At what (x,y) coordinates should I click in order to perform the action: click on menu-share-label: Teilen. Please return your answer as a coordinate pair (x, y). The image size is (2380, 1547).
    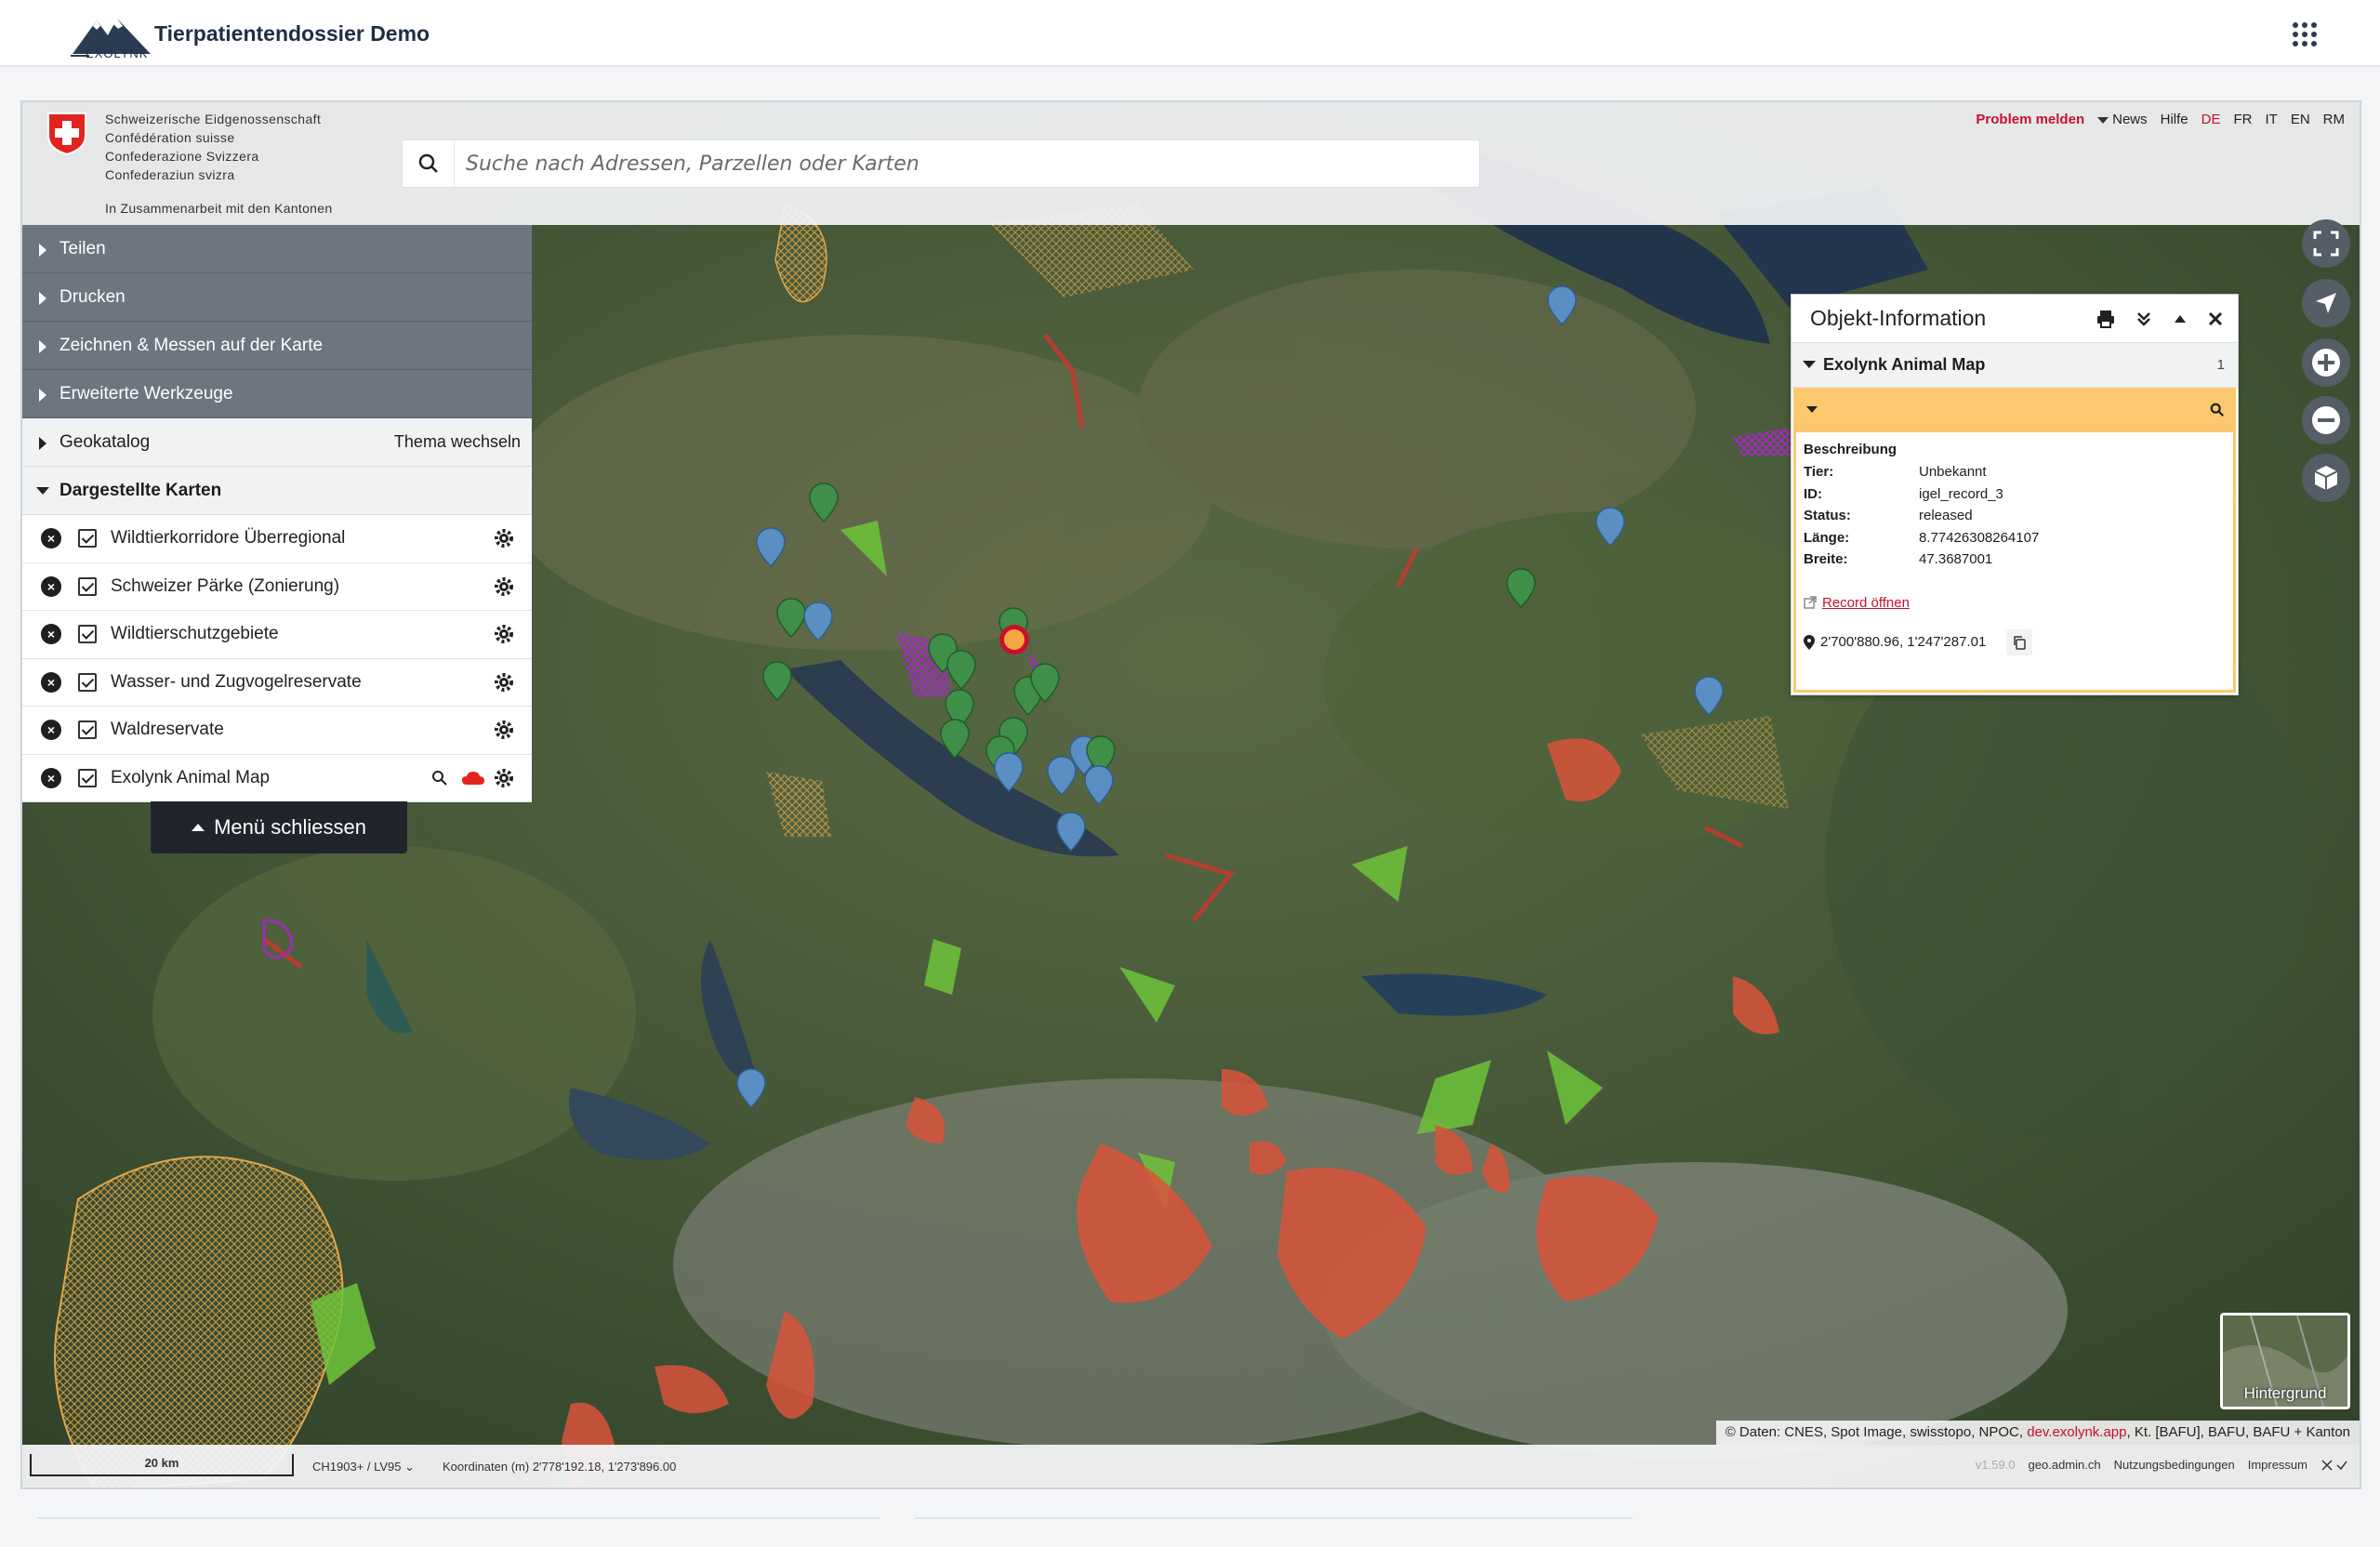
    Looking at the image, I should click on (83, 248).